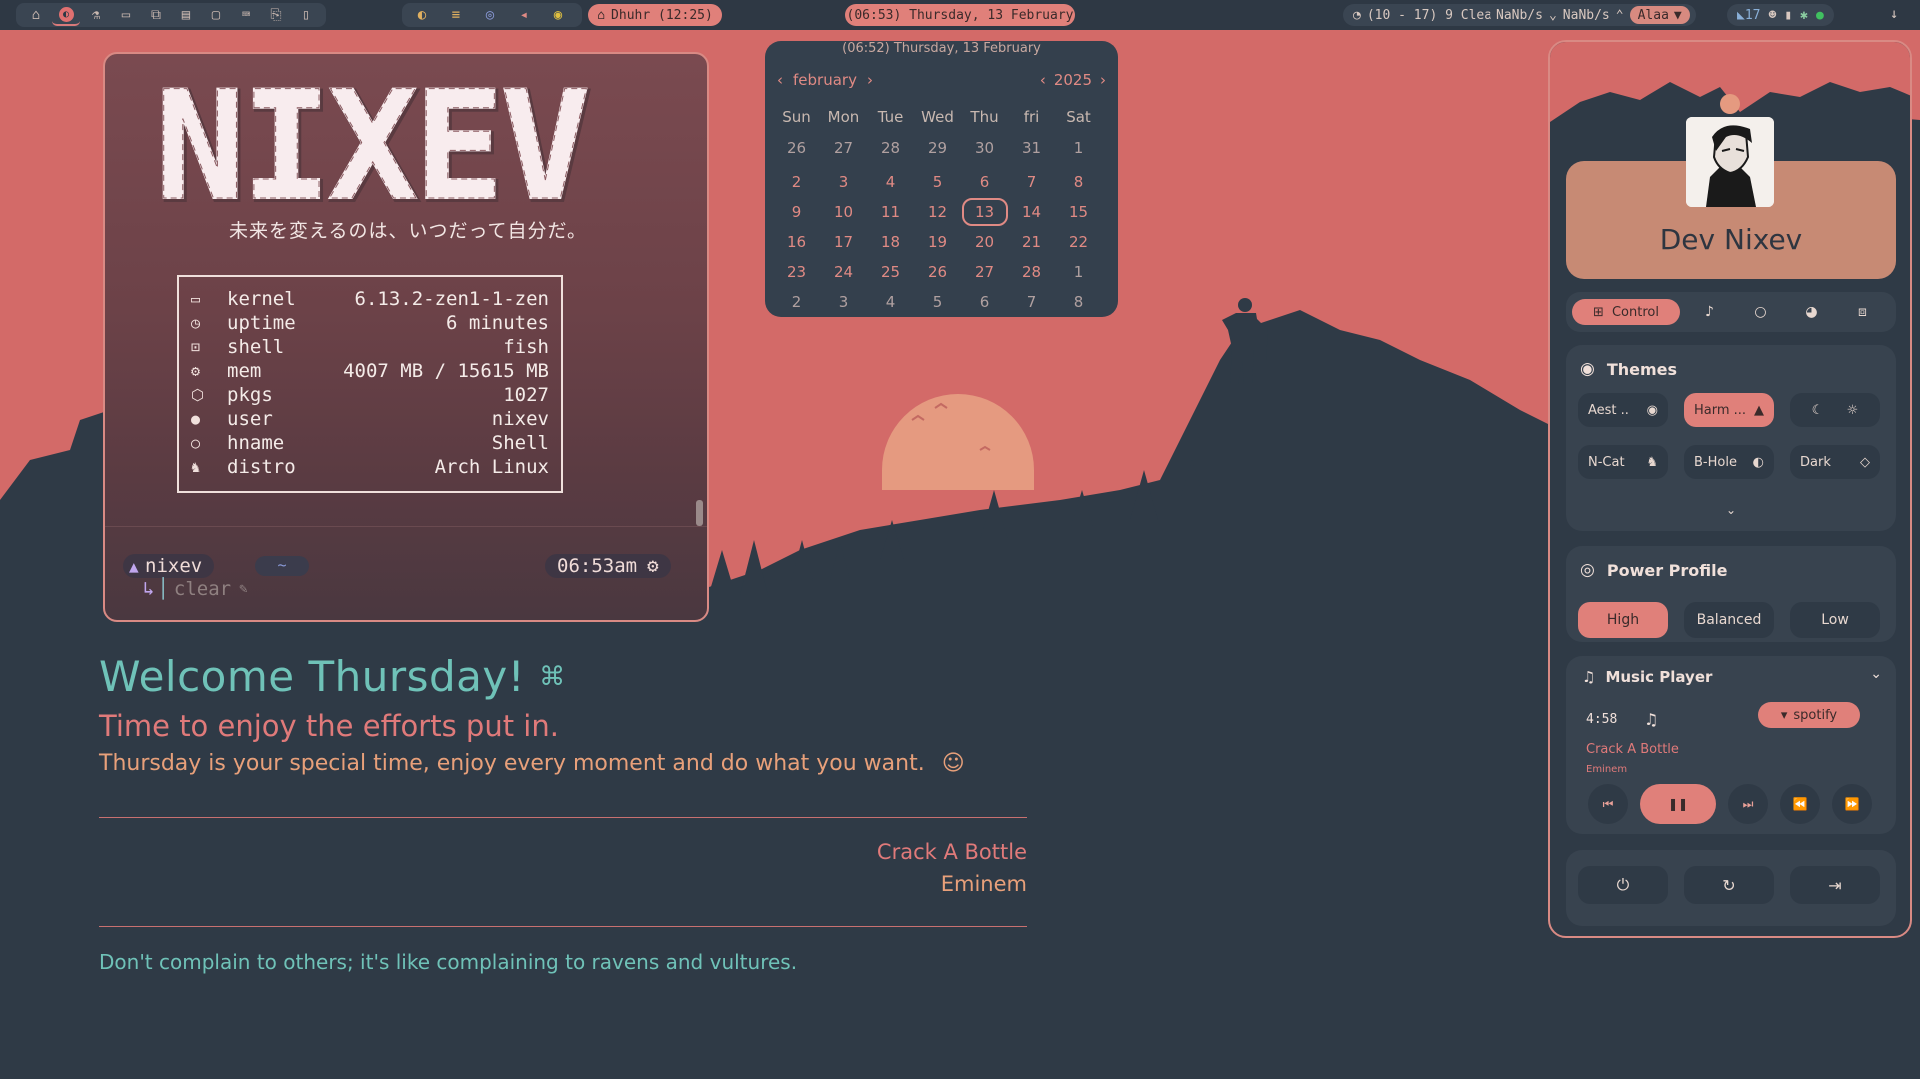 Image resolution: width=1920 pixels, height=1079 pixels. I want to click on bluetooth-icon: ✱, so click(1804, 15).